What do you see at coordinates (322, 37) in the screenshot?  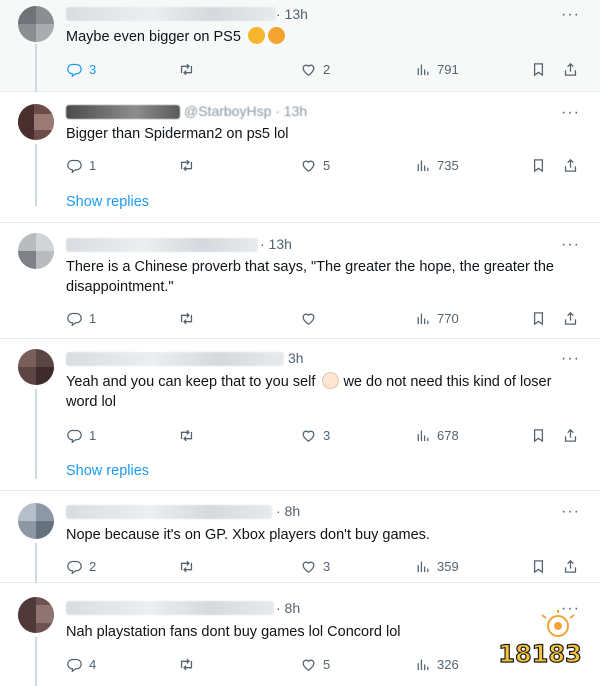 I see `tweet-text: Maybe even bigger on PS5` at bounding box center [322, 37].